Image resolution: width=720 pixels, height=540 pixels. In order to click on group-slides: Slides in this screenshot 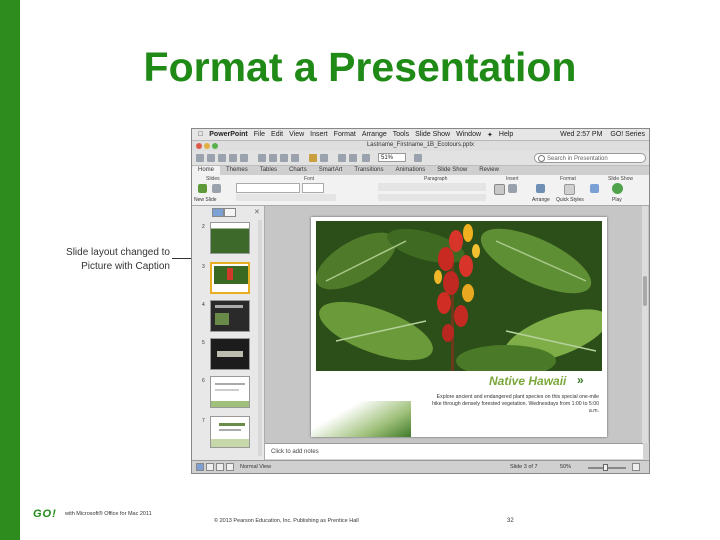, I will do `click(213, 179)`.